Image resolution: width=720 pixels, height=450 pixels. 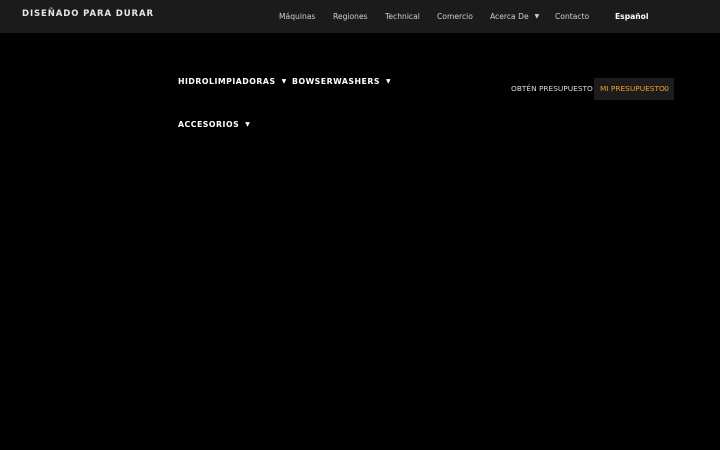 What do you see at coordinates (336, 81) in the screenshot?
I see `main-nav-label: BOWSERWASHERS` at bounding box center [336, 81].